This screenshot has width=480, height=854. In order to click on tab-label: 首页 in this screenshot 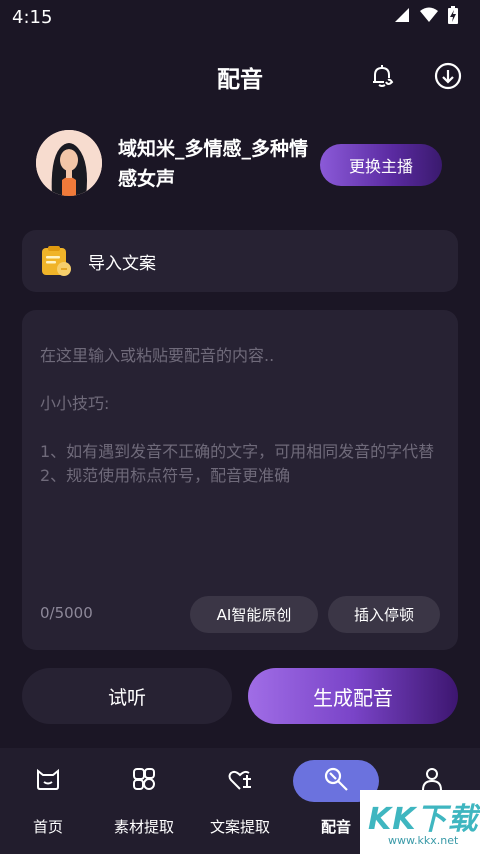, I will do `click(47, 827)`.